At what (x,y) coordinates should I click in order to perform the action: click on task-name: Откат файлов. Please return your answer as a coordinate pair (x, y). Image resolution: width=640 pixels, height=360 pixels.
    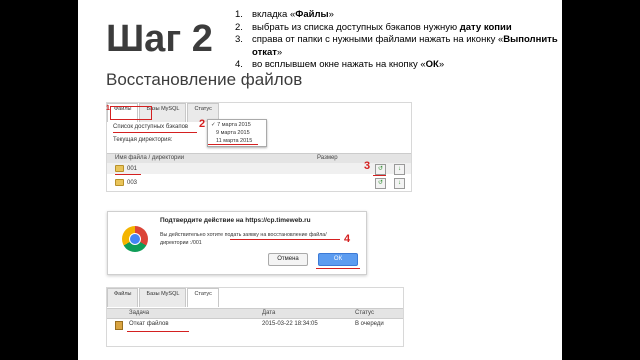
    Looking at the image, I should click on (149, 324).